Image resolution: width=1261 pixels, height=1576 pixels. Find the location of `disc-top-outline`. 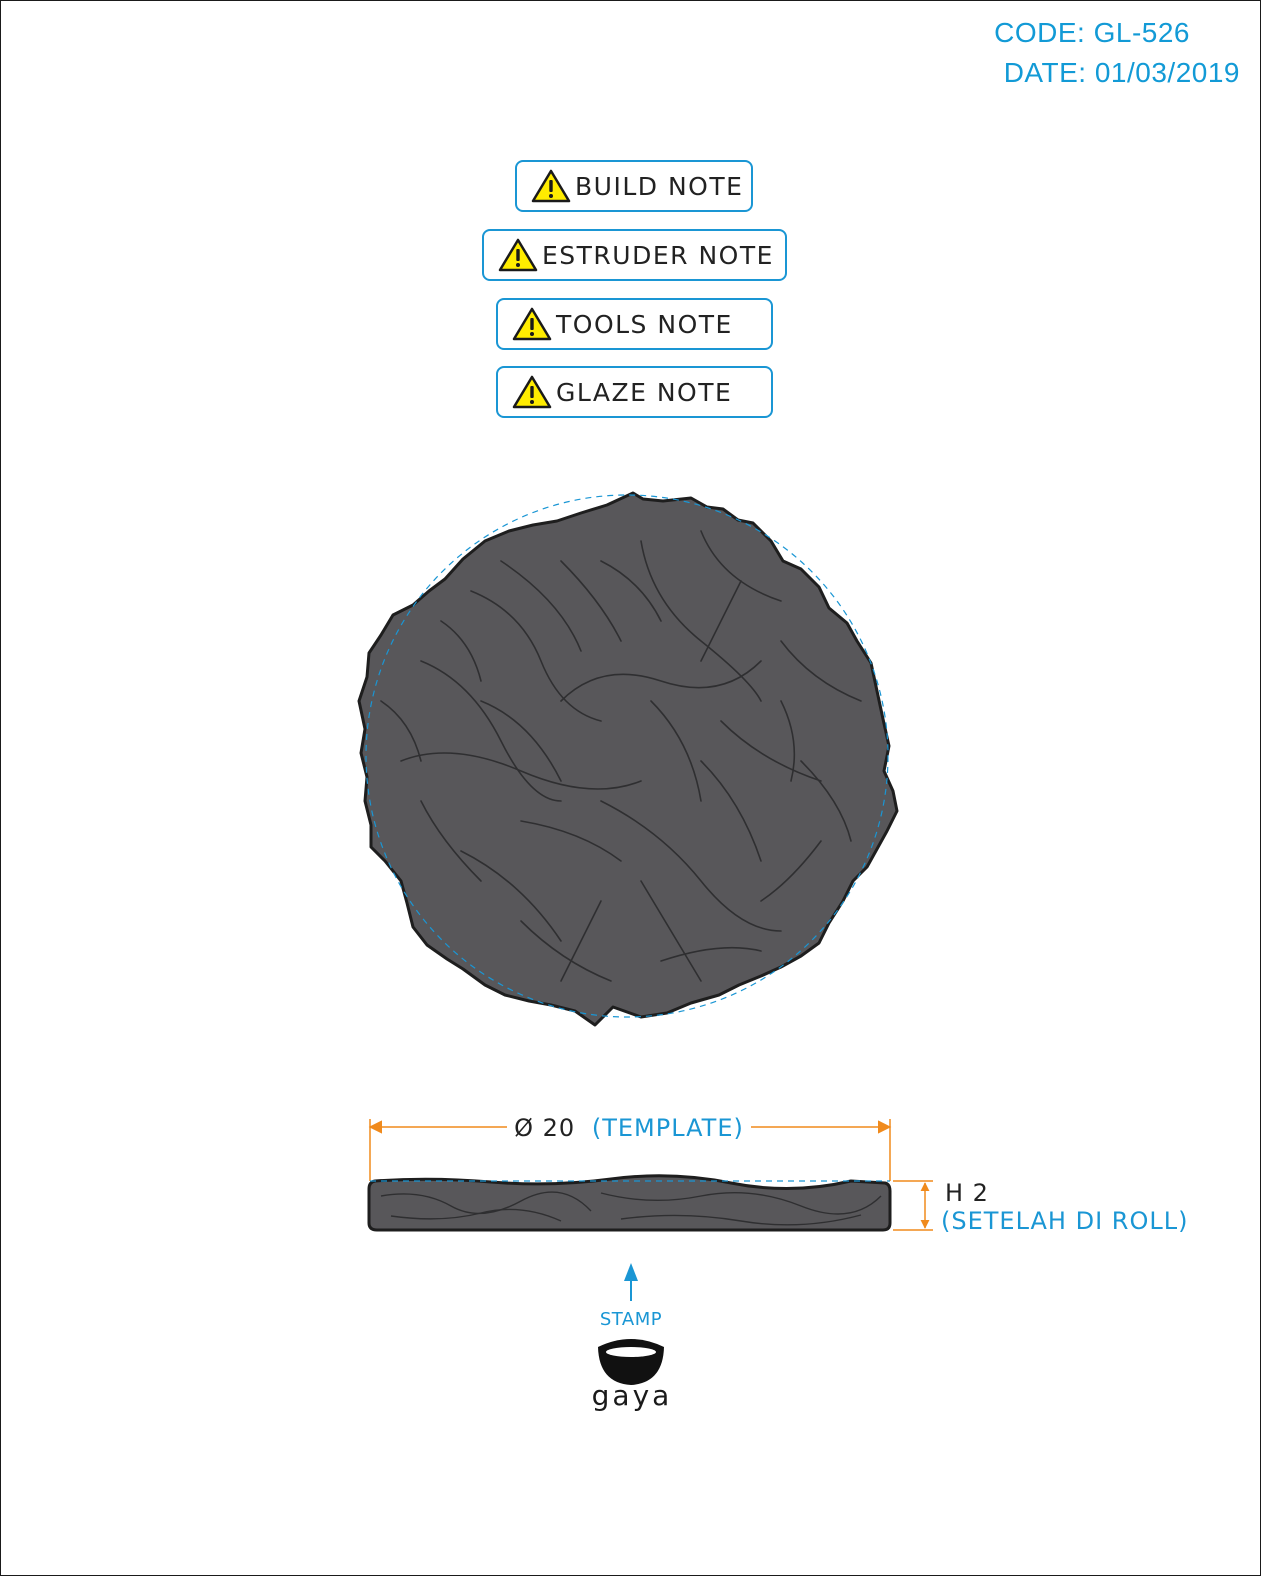

disc-top-outline is located at coordinates (628, 759).